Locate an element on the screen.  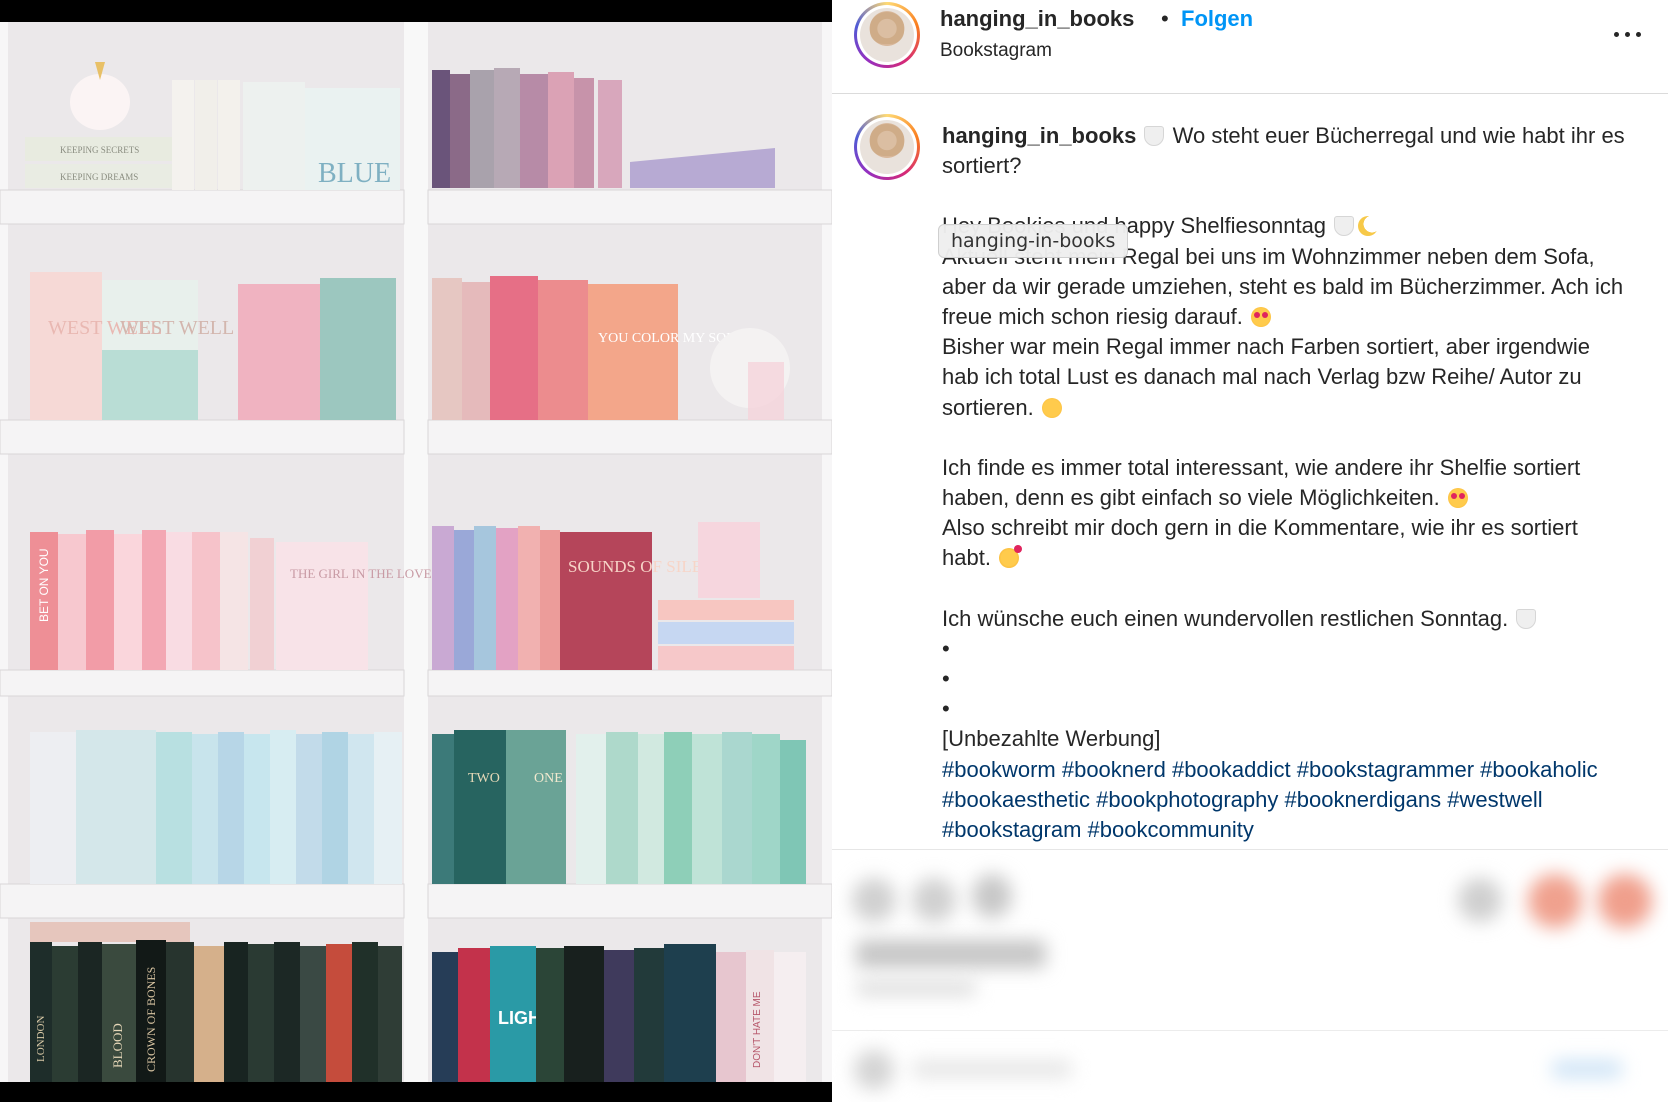
more-options-icon is located at coordinates (1628, 33).